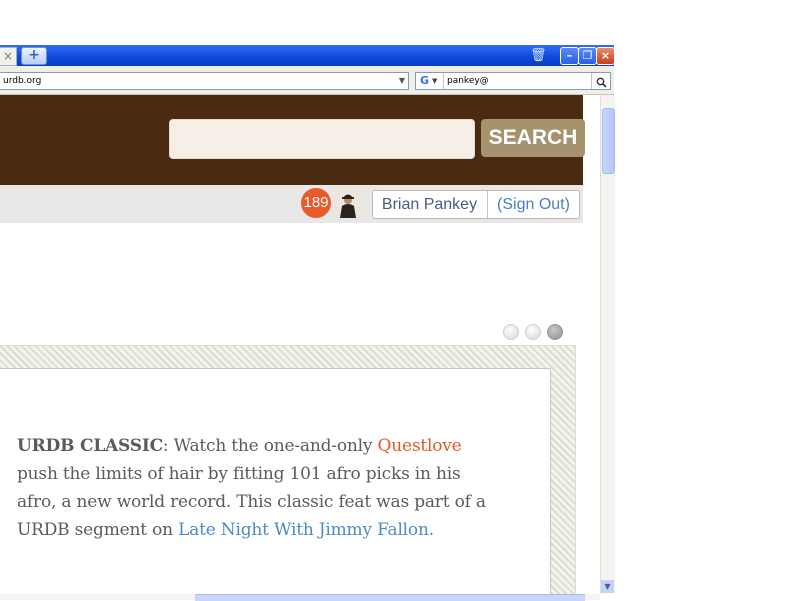 Image resolution: width=800 pixels, height=601 pixels. Describe the element at coordinates (608, 141) in the screenshot. I see `vertical-scroll-thumb` at that location.